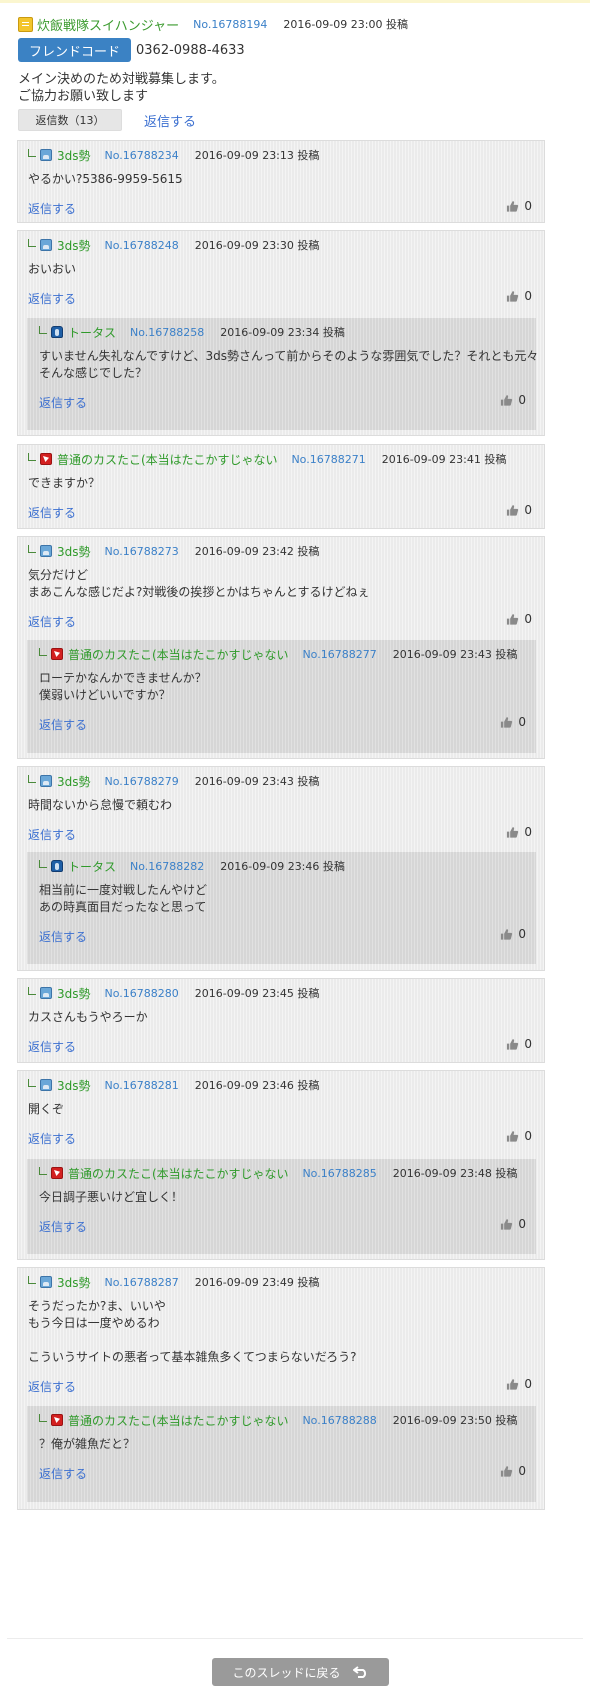 The height and width of the screenshot is (1696, 590). Describe the element at coordinates (46, 993) in the screenshot. I see `3ds-icon` at that location.